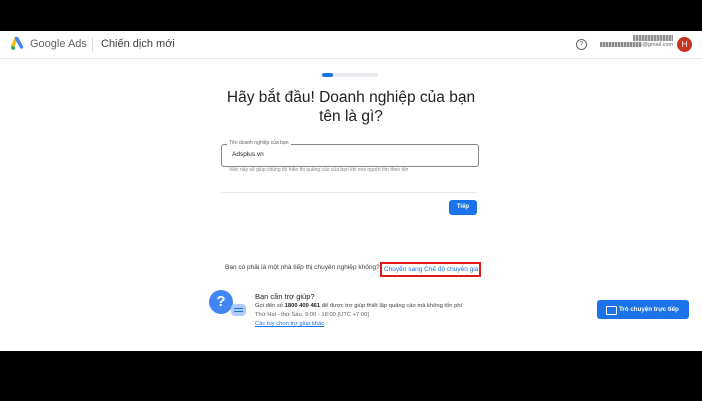  Describe the element at coordinates (302, 306) in the screenshot. I see `help-phone-number: 1800 400 461` at that location.